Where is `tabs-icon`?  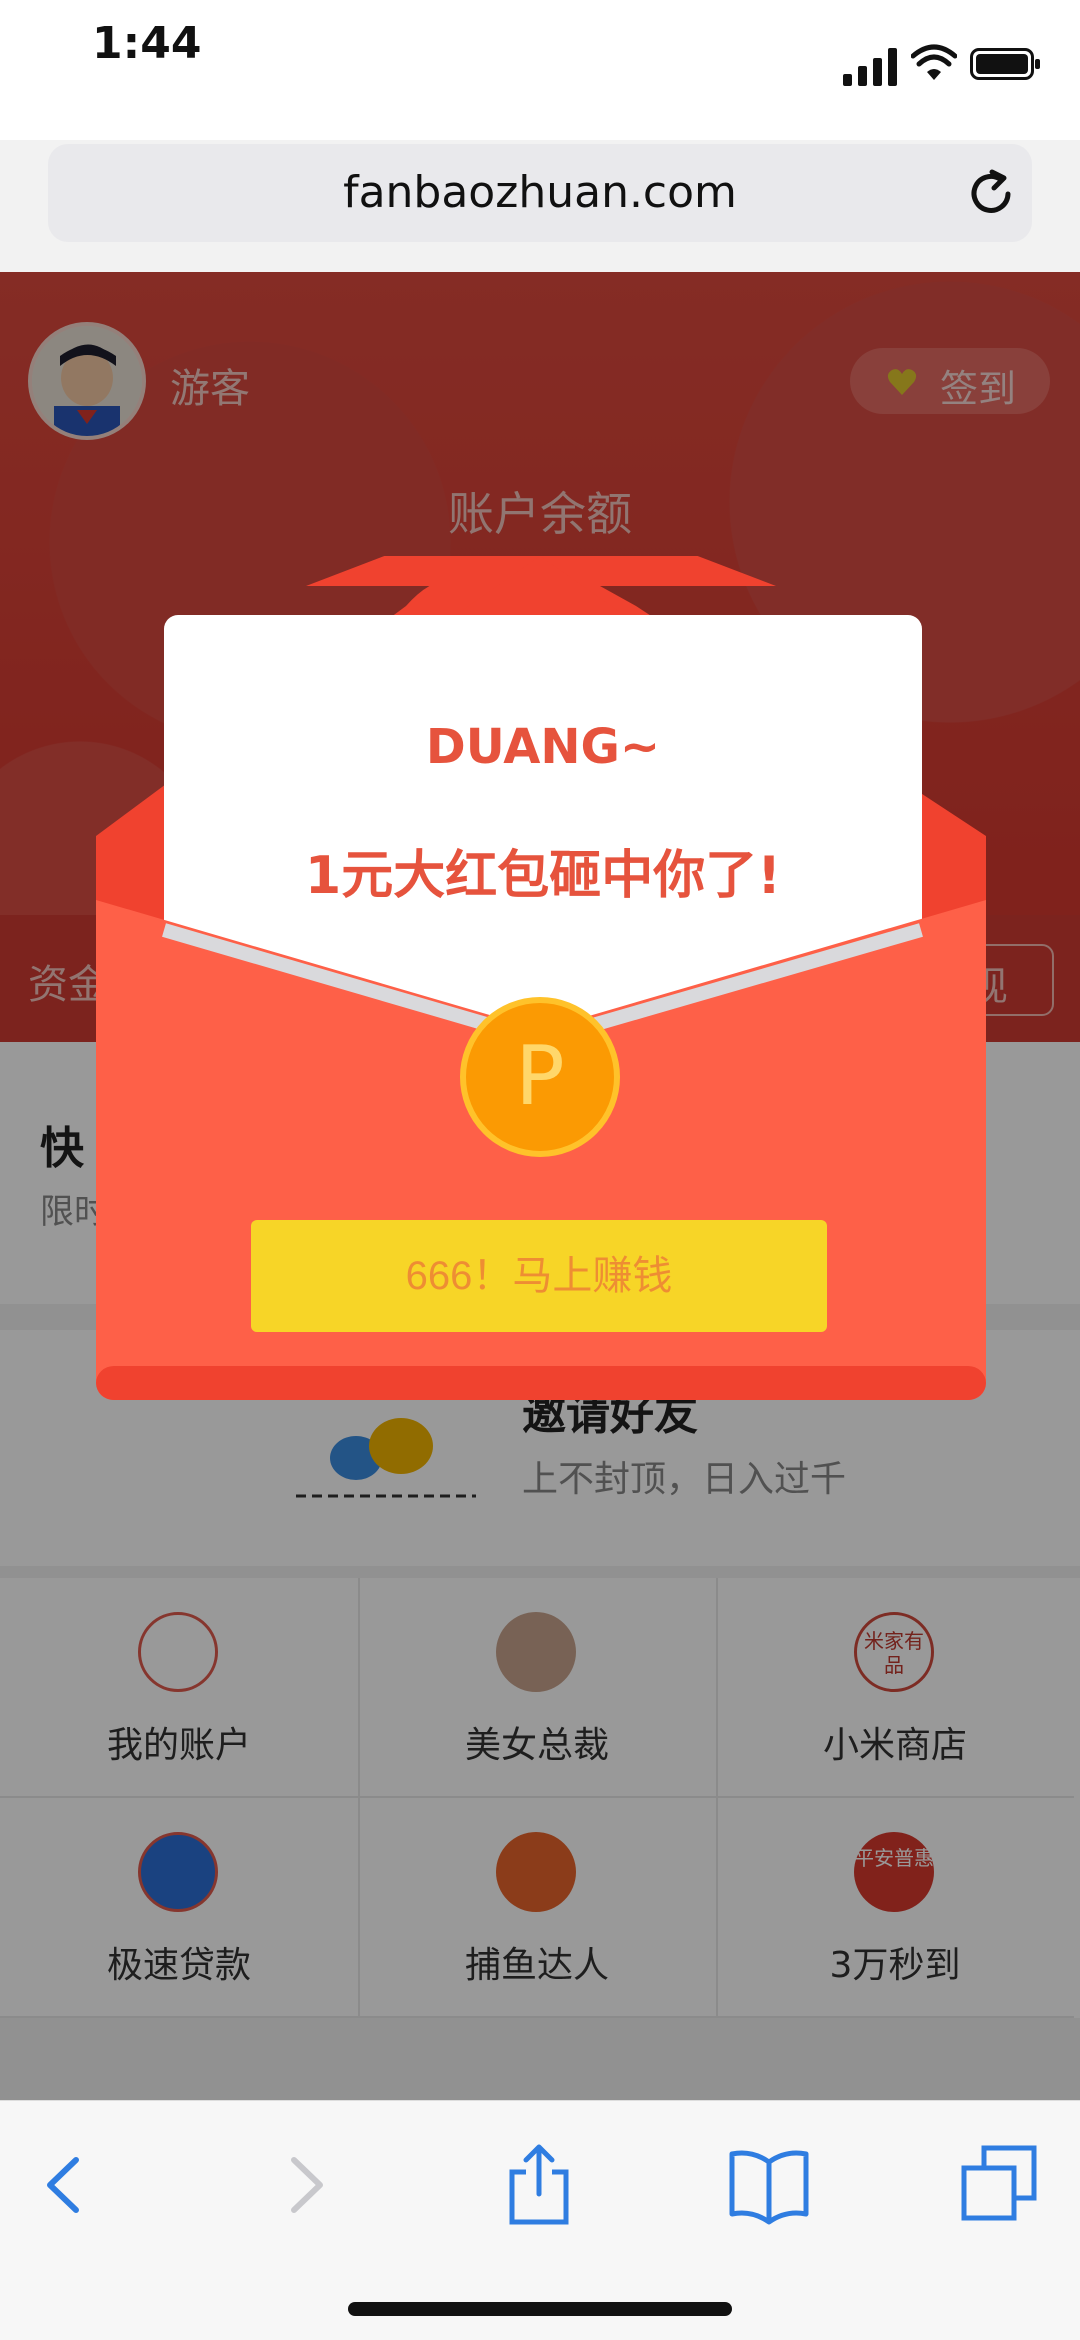 tabs-icon is located at coordinates (999, 2185).